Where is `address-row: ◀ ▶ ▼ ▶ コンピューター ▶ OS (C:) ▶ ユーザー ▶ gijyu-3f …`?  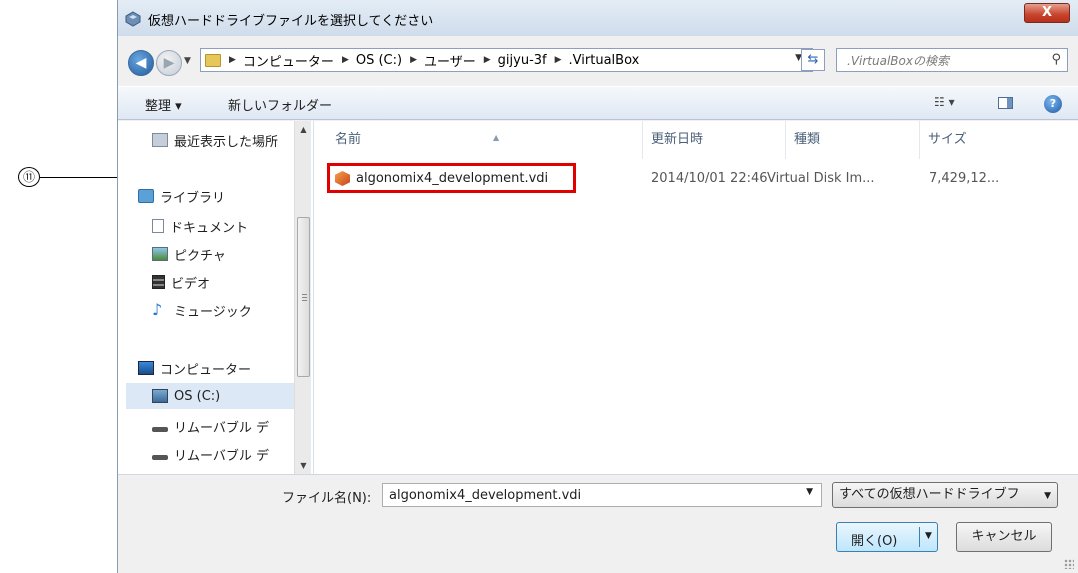 address-row: ◀ ▶ ▼ ▶ コンピューター ▶ OS (C:) ▶ ユーザー ▶ gijyu-3f … is located at coordinates (598, 60).